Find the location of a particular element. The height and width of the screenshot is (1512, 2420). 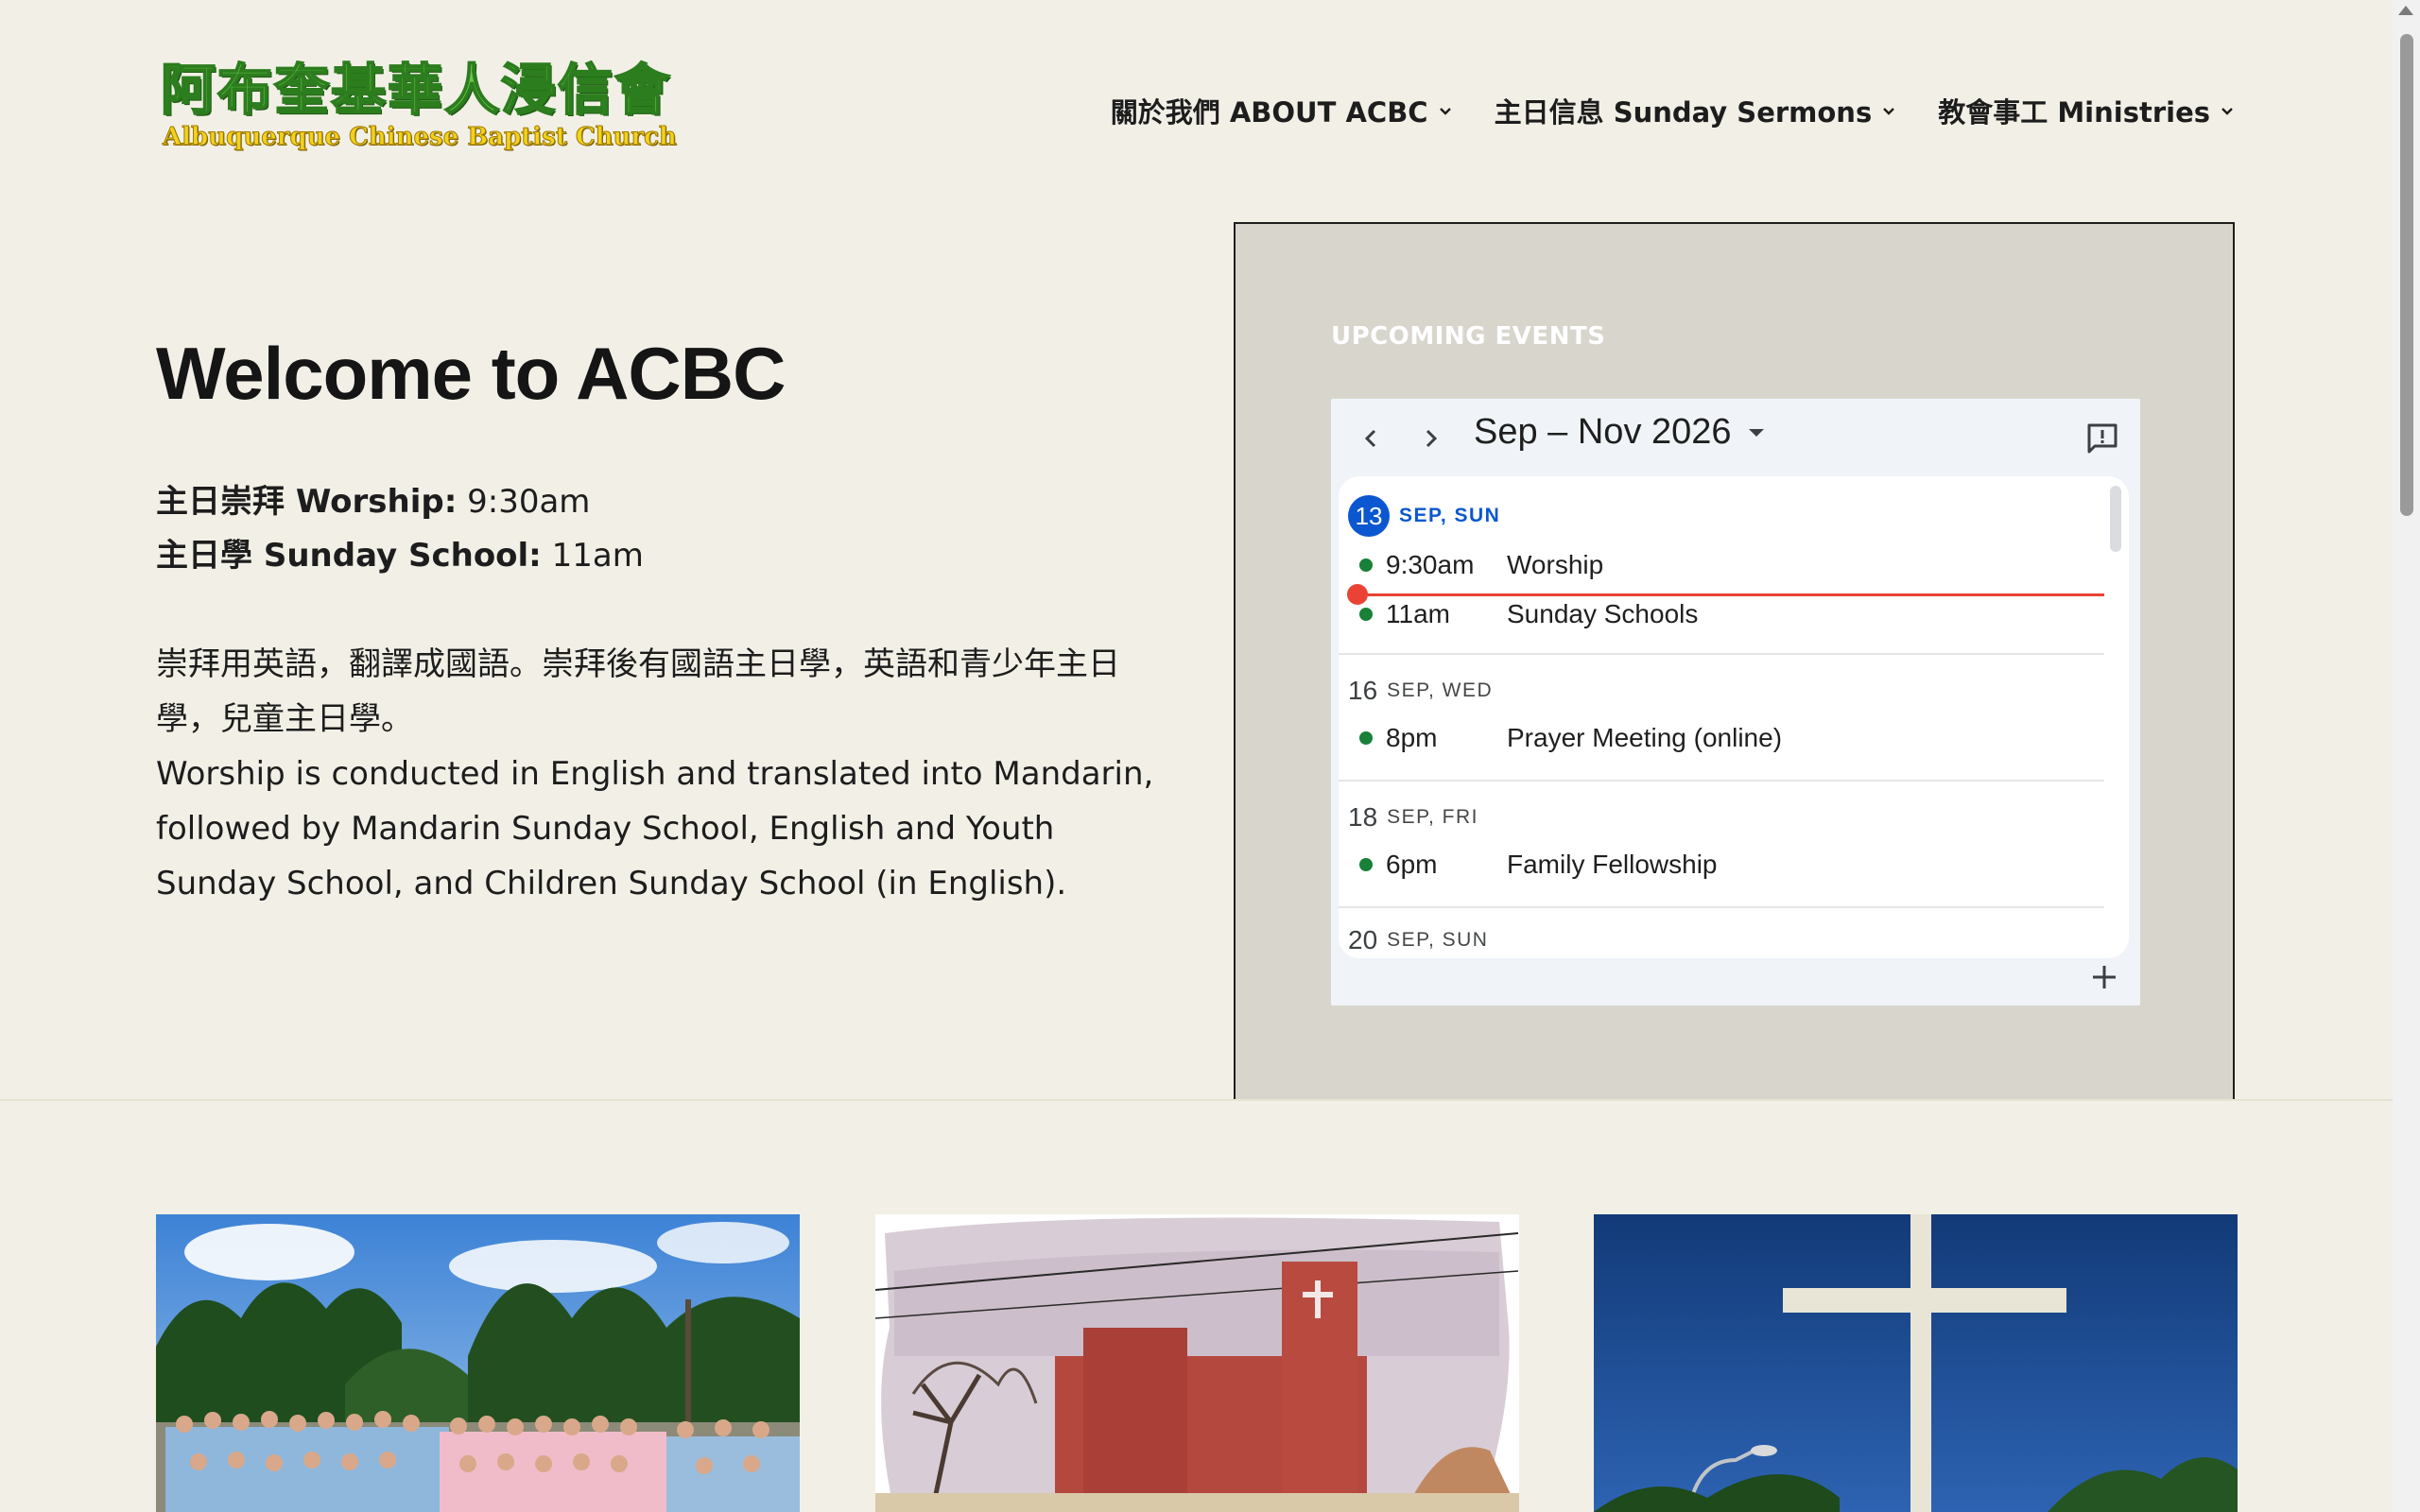

calendar-event: 8pm Prayer Meeting (online) is located at coordinates (1570, 738).